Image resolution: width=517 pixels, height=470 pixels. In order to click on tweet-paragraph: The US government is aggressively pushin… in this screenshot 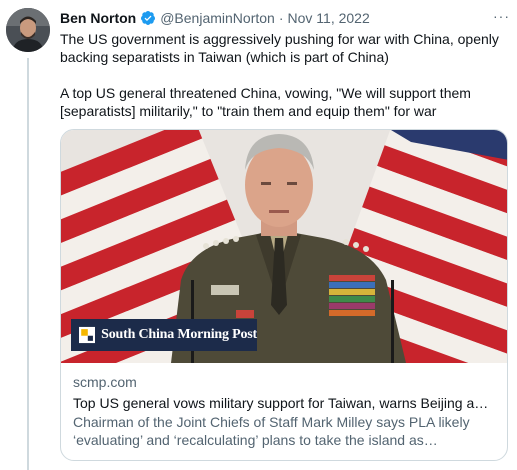, I will do `click(279, 48)`.